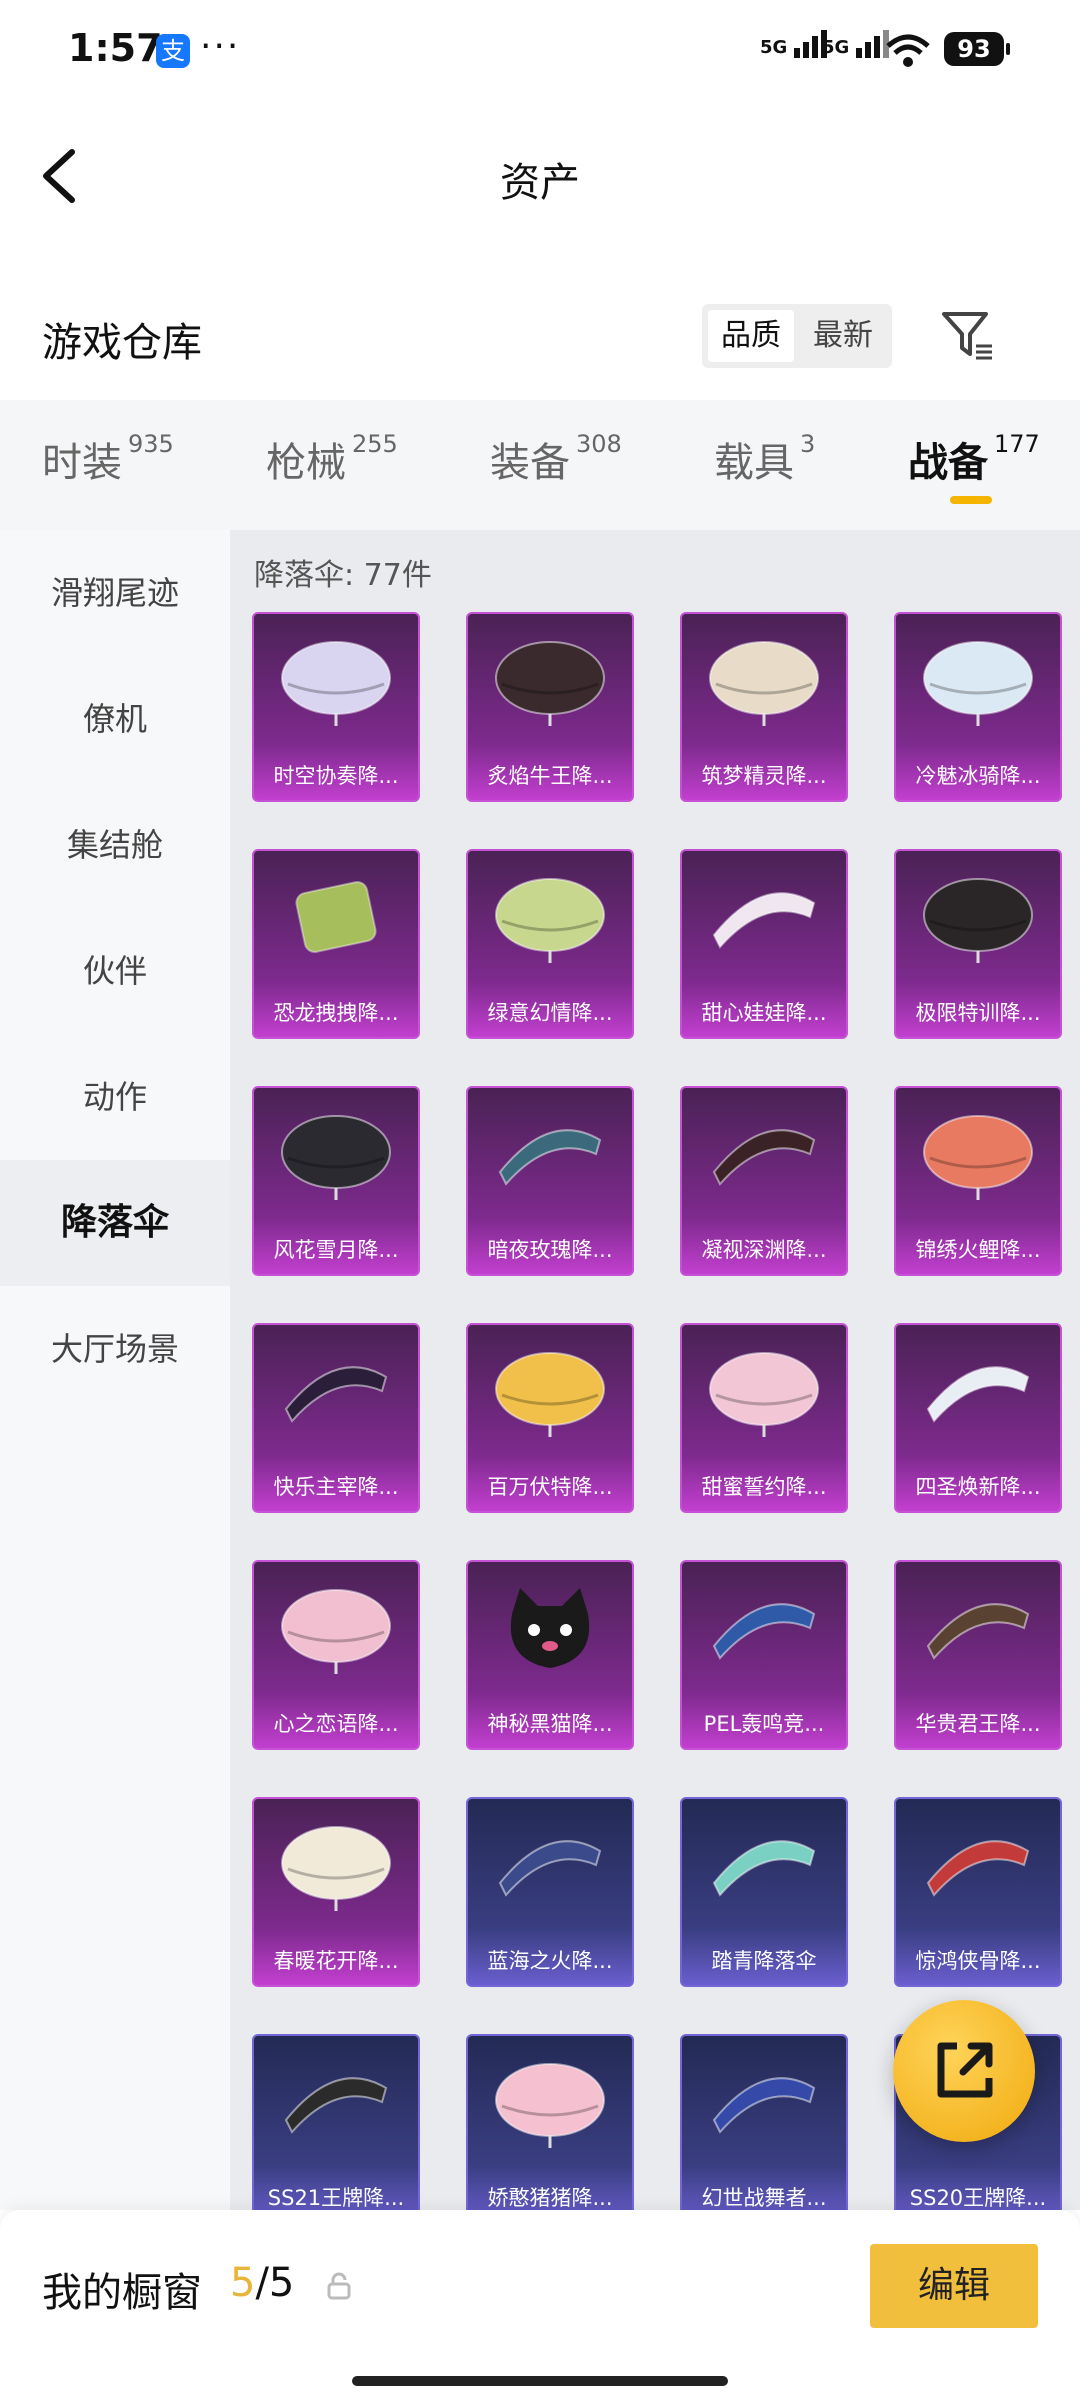 The image size is (1080, 2400). I want to click on grid-heading: 降落伞: 77件, so click(343, 575).